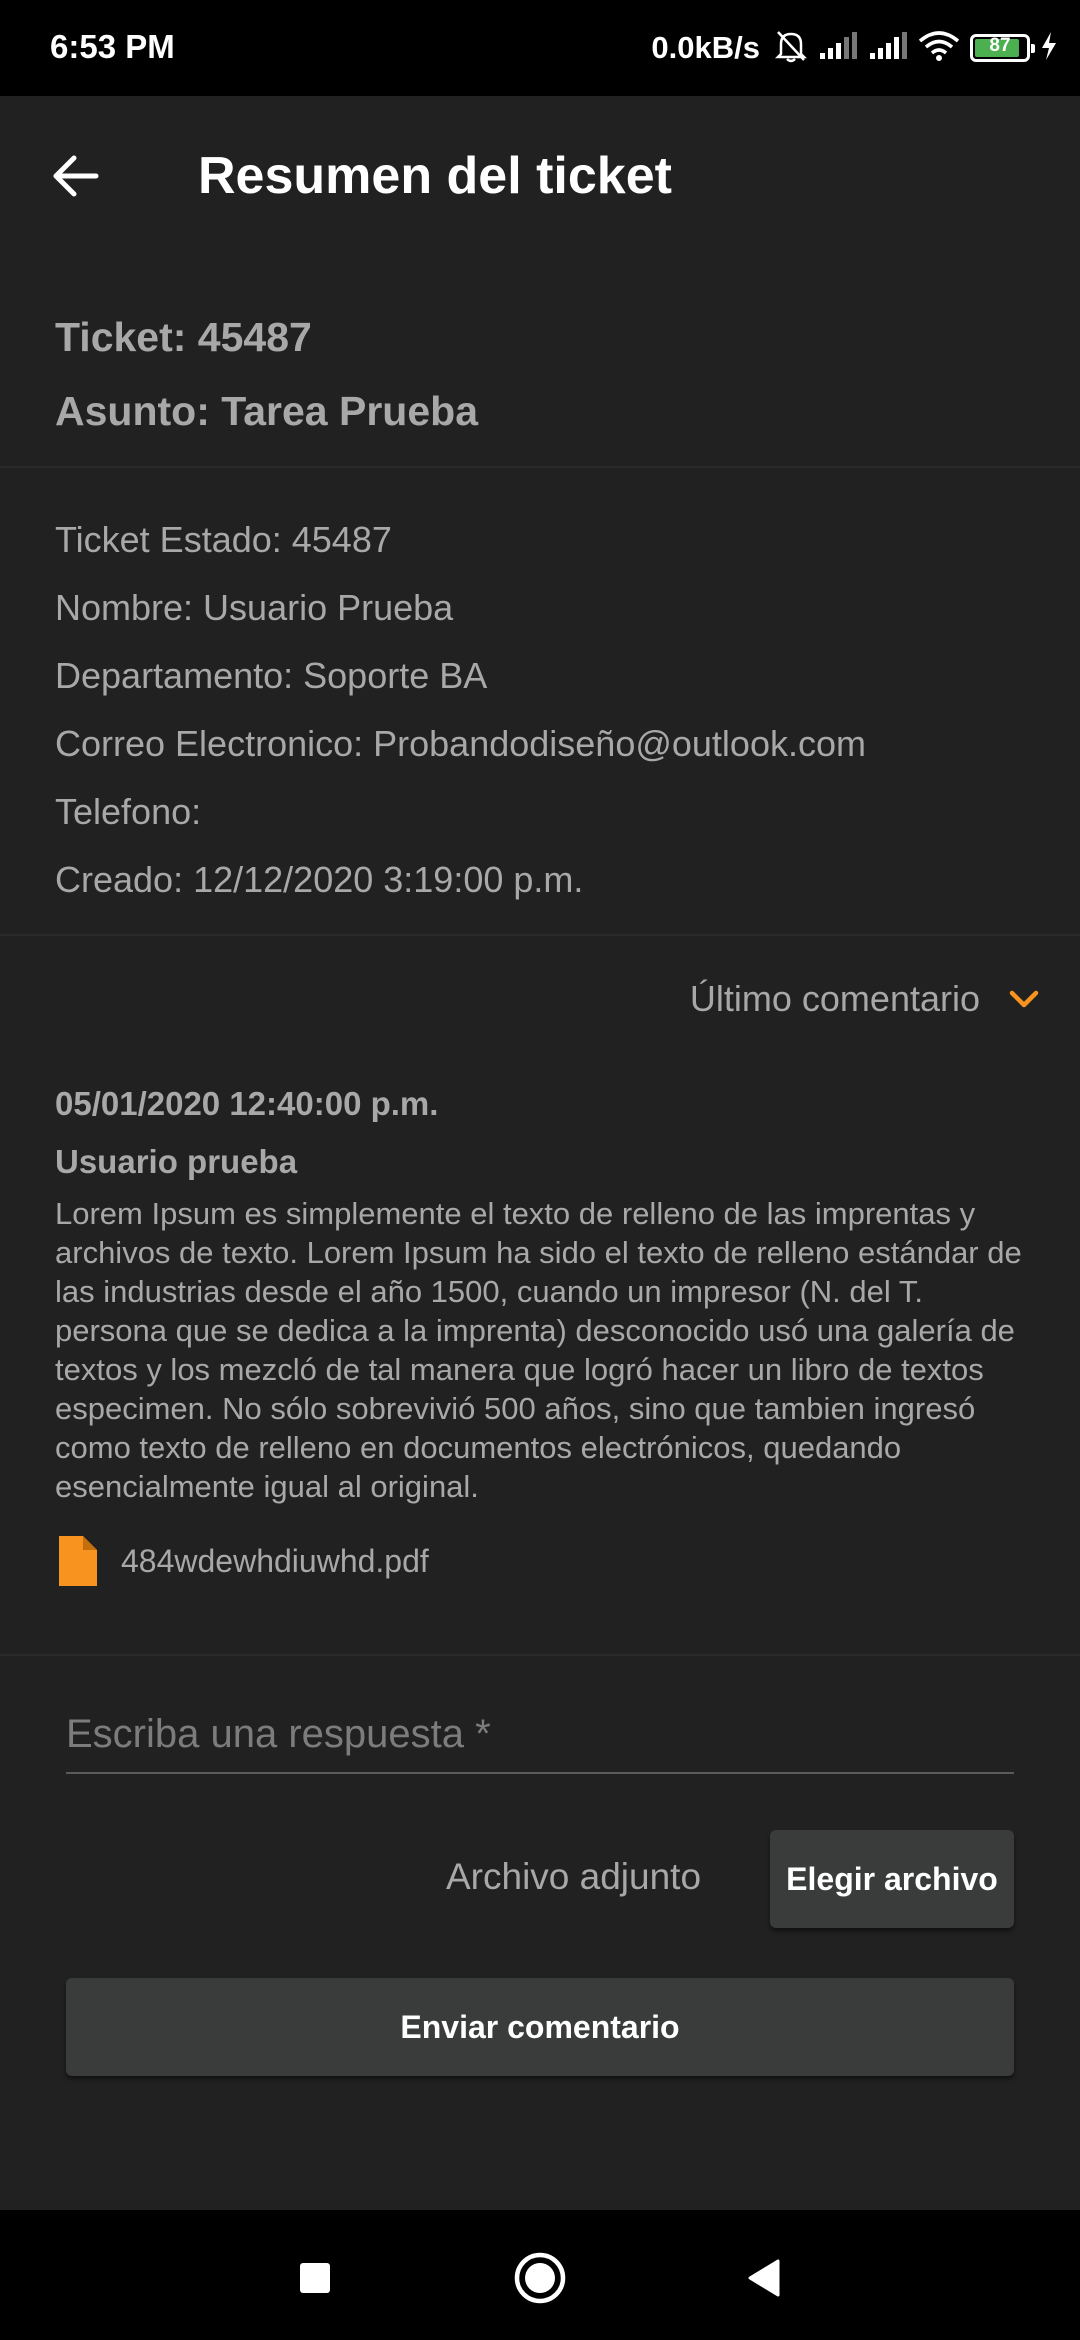 The height and width of the screenshot is (2340, 1080). I want to click on bell-off-icon, so click(791, 48).